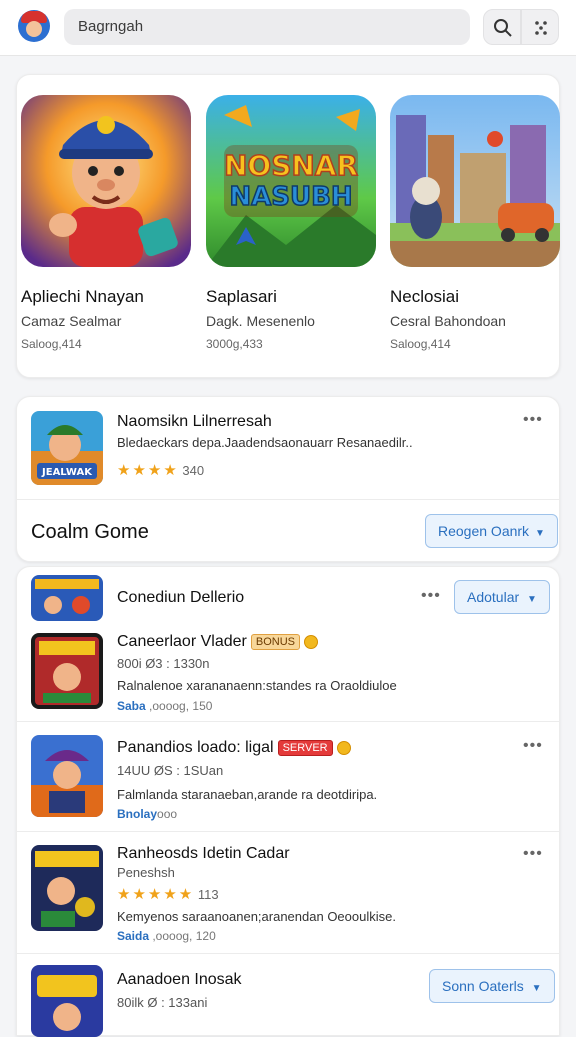 This screenshot has height=1037, width=576. Describe the element at coordinates (291, 165) in the screenshot. I see `featured-logo-line1: NOSNAR` at that location.